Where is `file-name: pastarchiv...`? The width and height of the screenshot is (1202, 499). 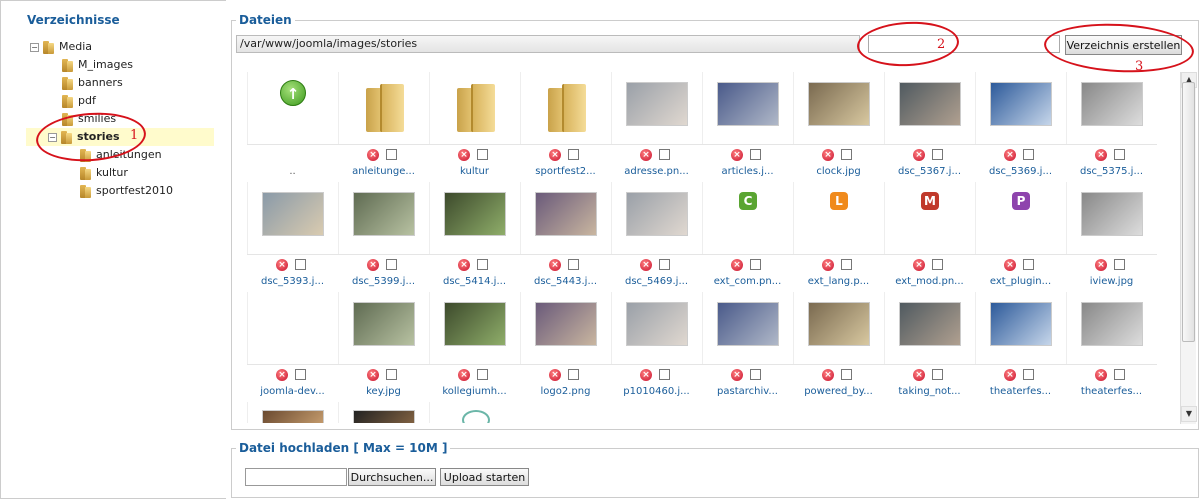
file-name: pastarchiv... is located at coordinates (747, 392).